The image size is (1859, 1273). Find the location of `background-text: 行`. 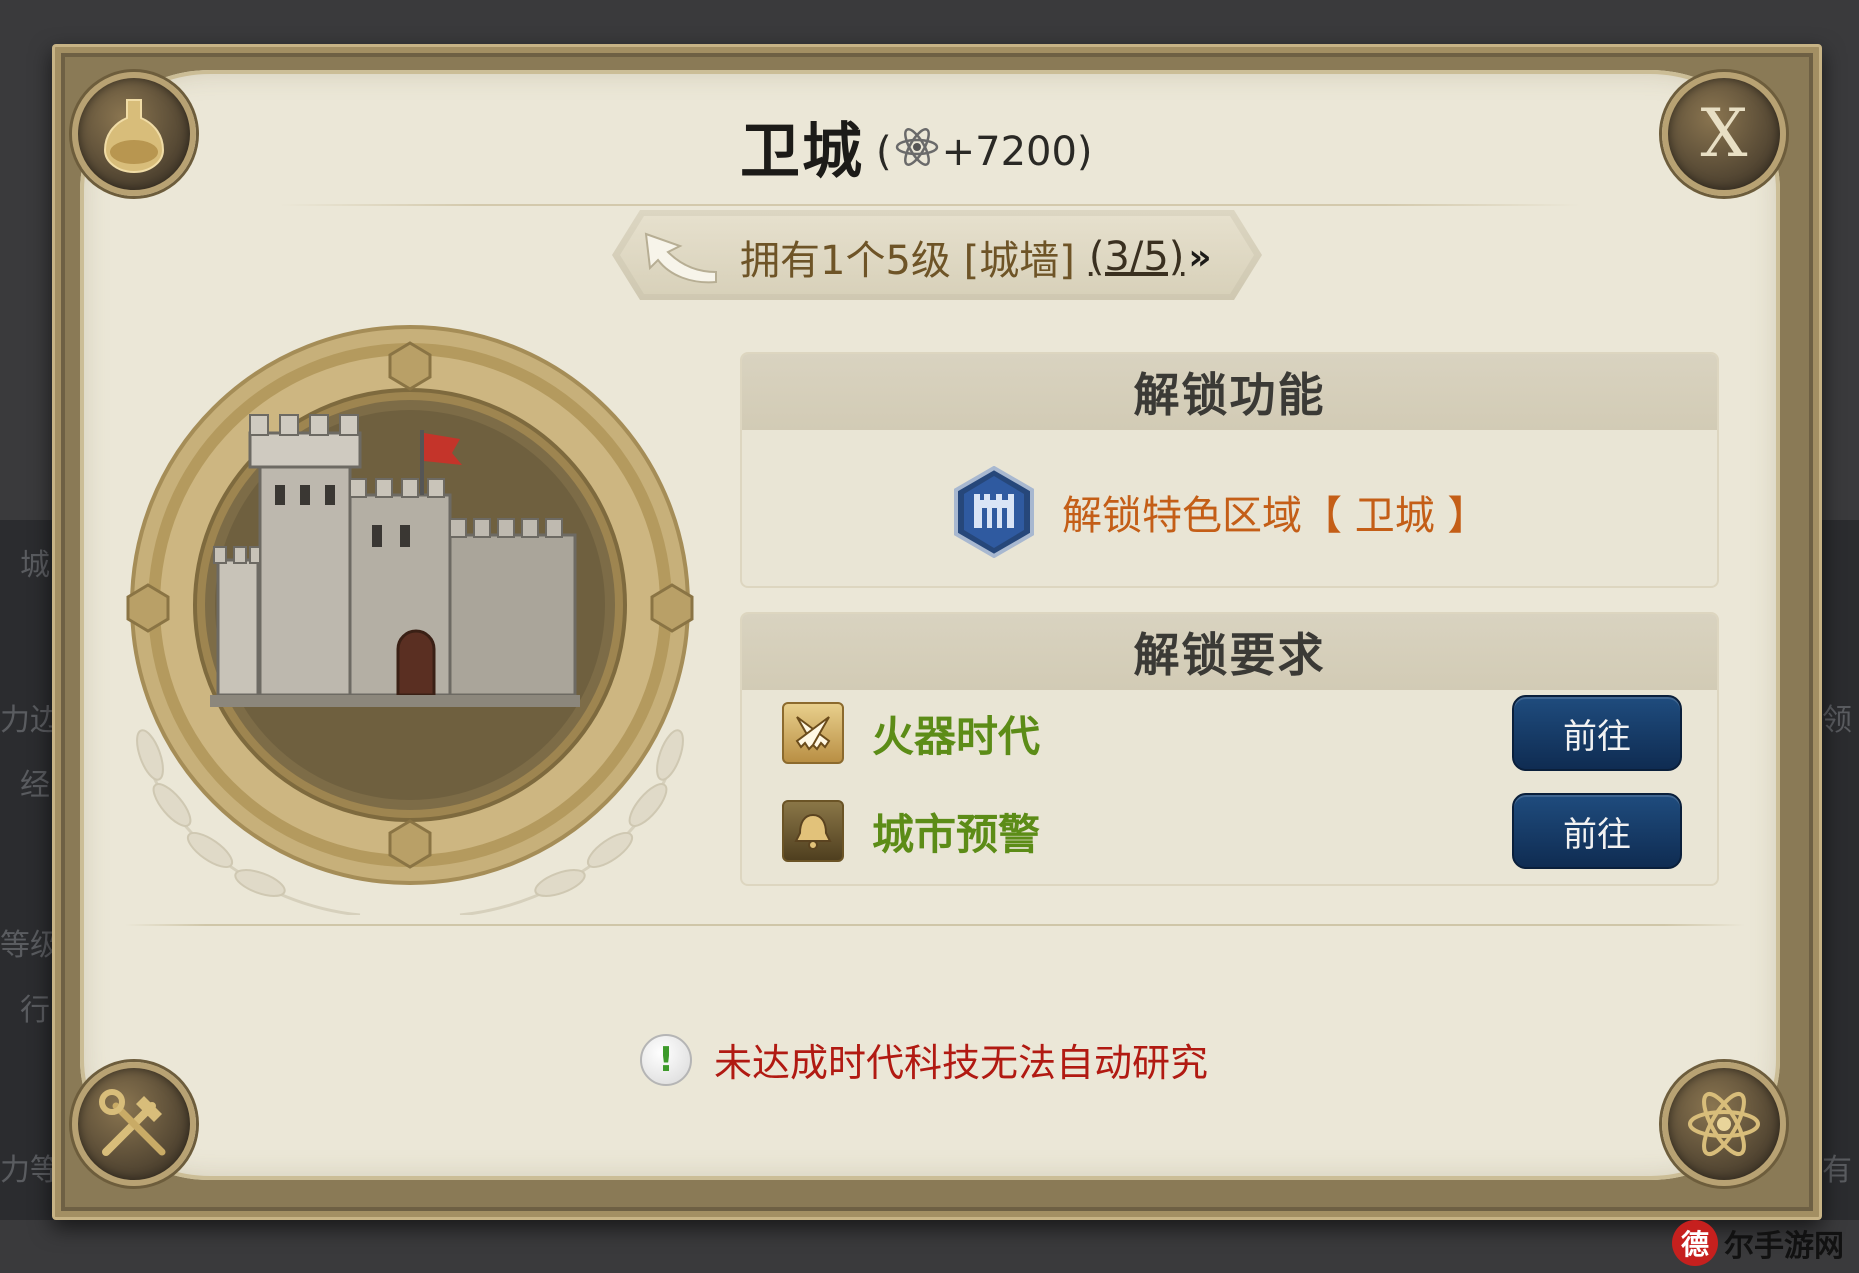

background-text: 行 is located at coordinates (35, 1010).